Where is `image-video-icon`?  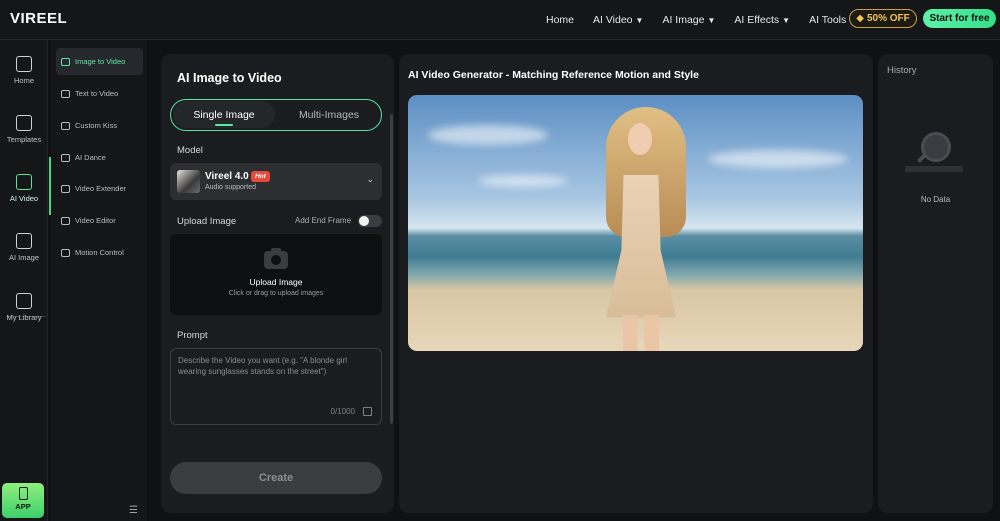 image-video-icon is located at coordinates (65, 61).